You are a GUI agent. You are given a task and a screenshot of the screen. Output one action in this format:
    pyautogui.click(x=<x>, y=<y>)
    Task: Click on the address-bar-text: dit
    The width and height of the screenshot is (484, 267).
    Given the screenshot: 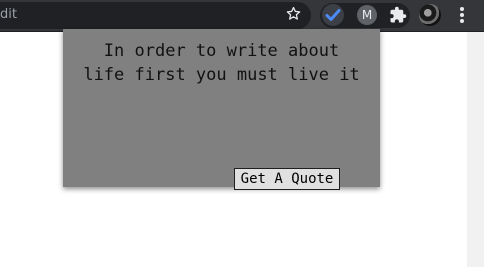 What is the action you would take?
    pyautogui.click(x=8, y=14)
    